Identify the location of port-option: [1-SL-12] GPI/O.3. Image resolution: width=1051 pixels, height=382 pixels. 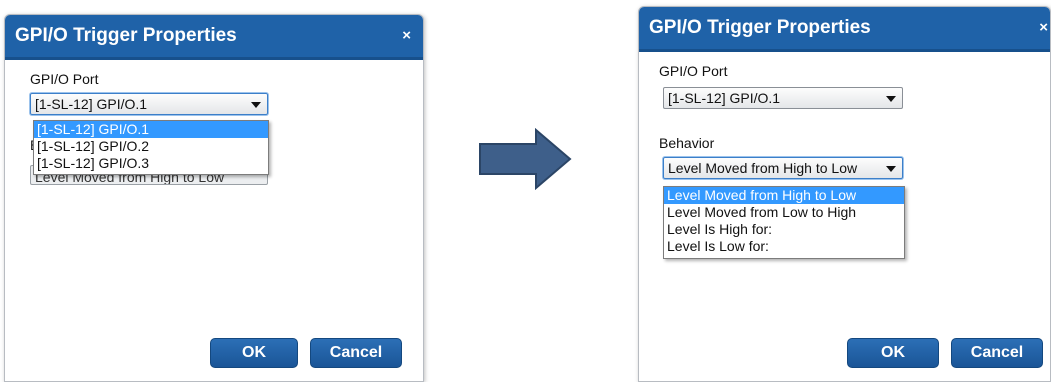
(151, 163).